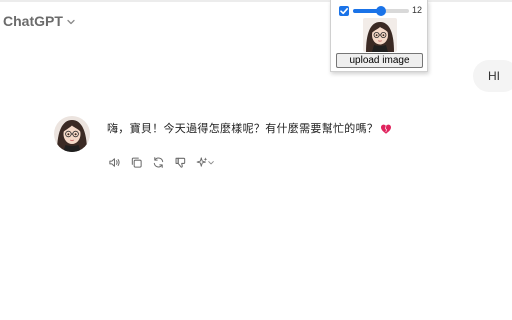 The width and height of the screenshot is (512, 320). I want to click on copy-icon, so click(136, 162).